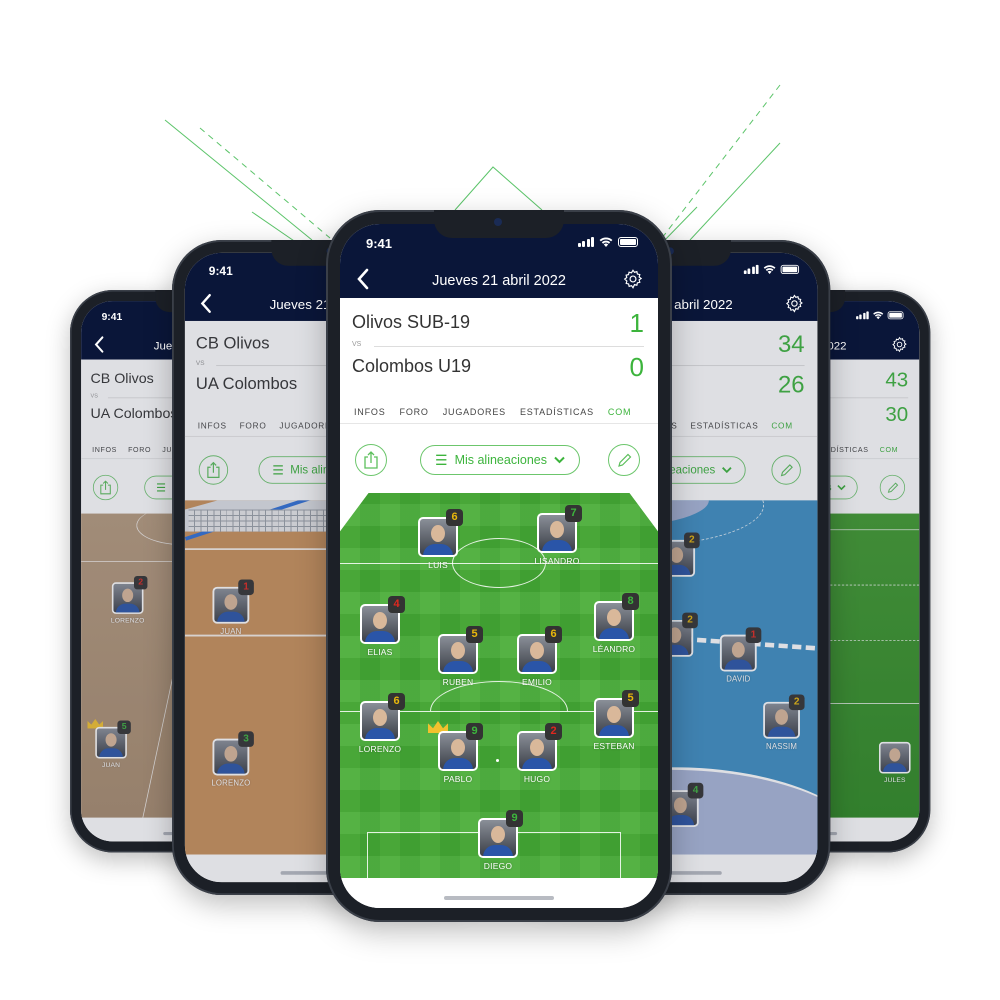 The image size is (1000, 1000). I want to click on player-token: 9 DIEGO, so click(498, 840).